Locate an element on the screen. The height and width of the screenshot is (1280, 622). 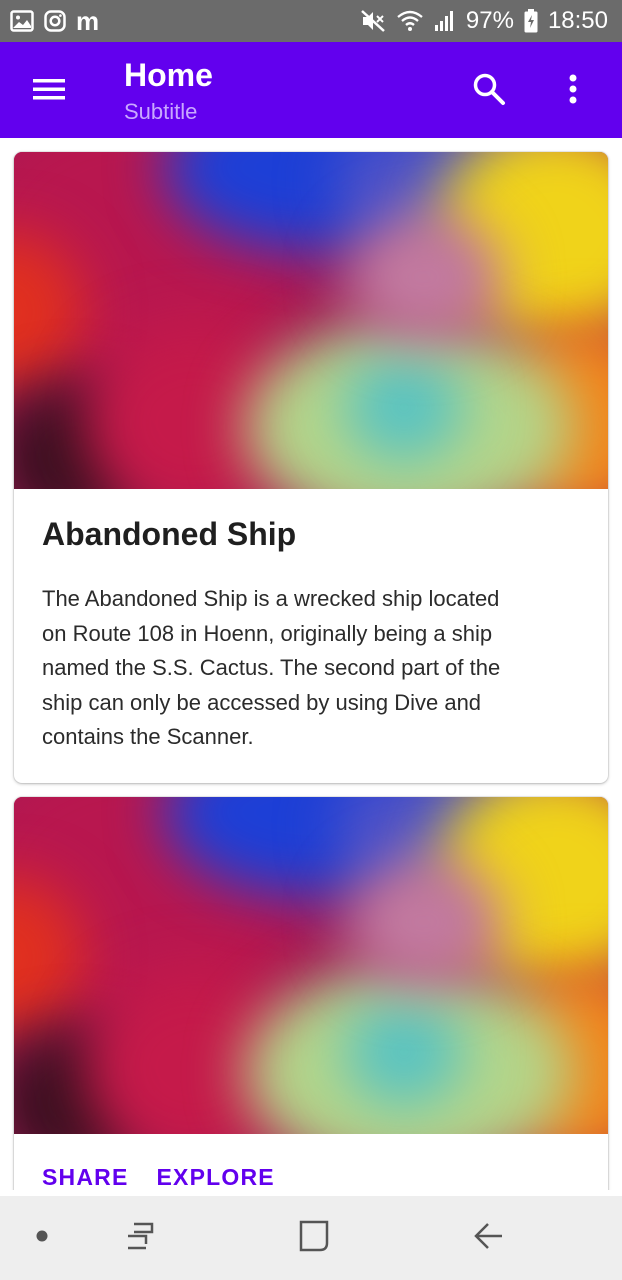
nav-dot is located at coordinates (42, 1238).